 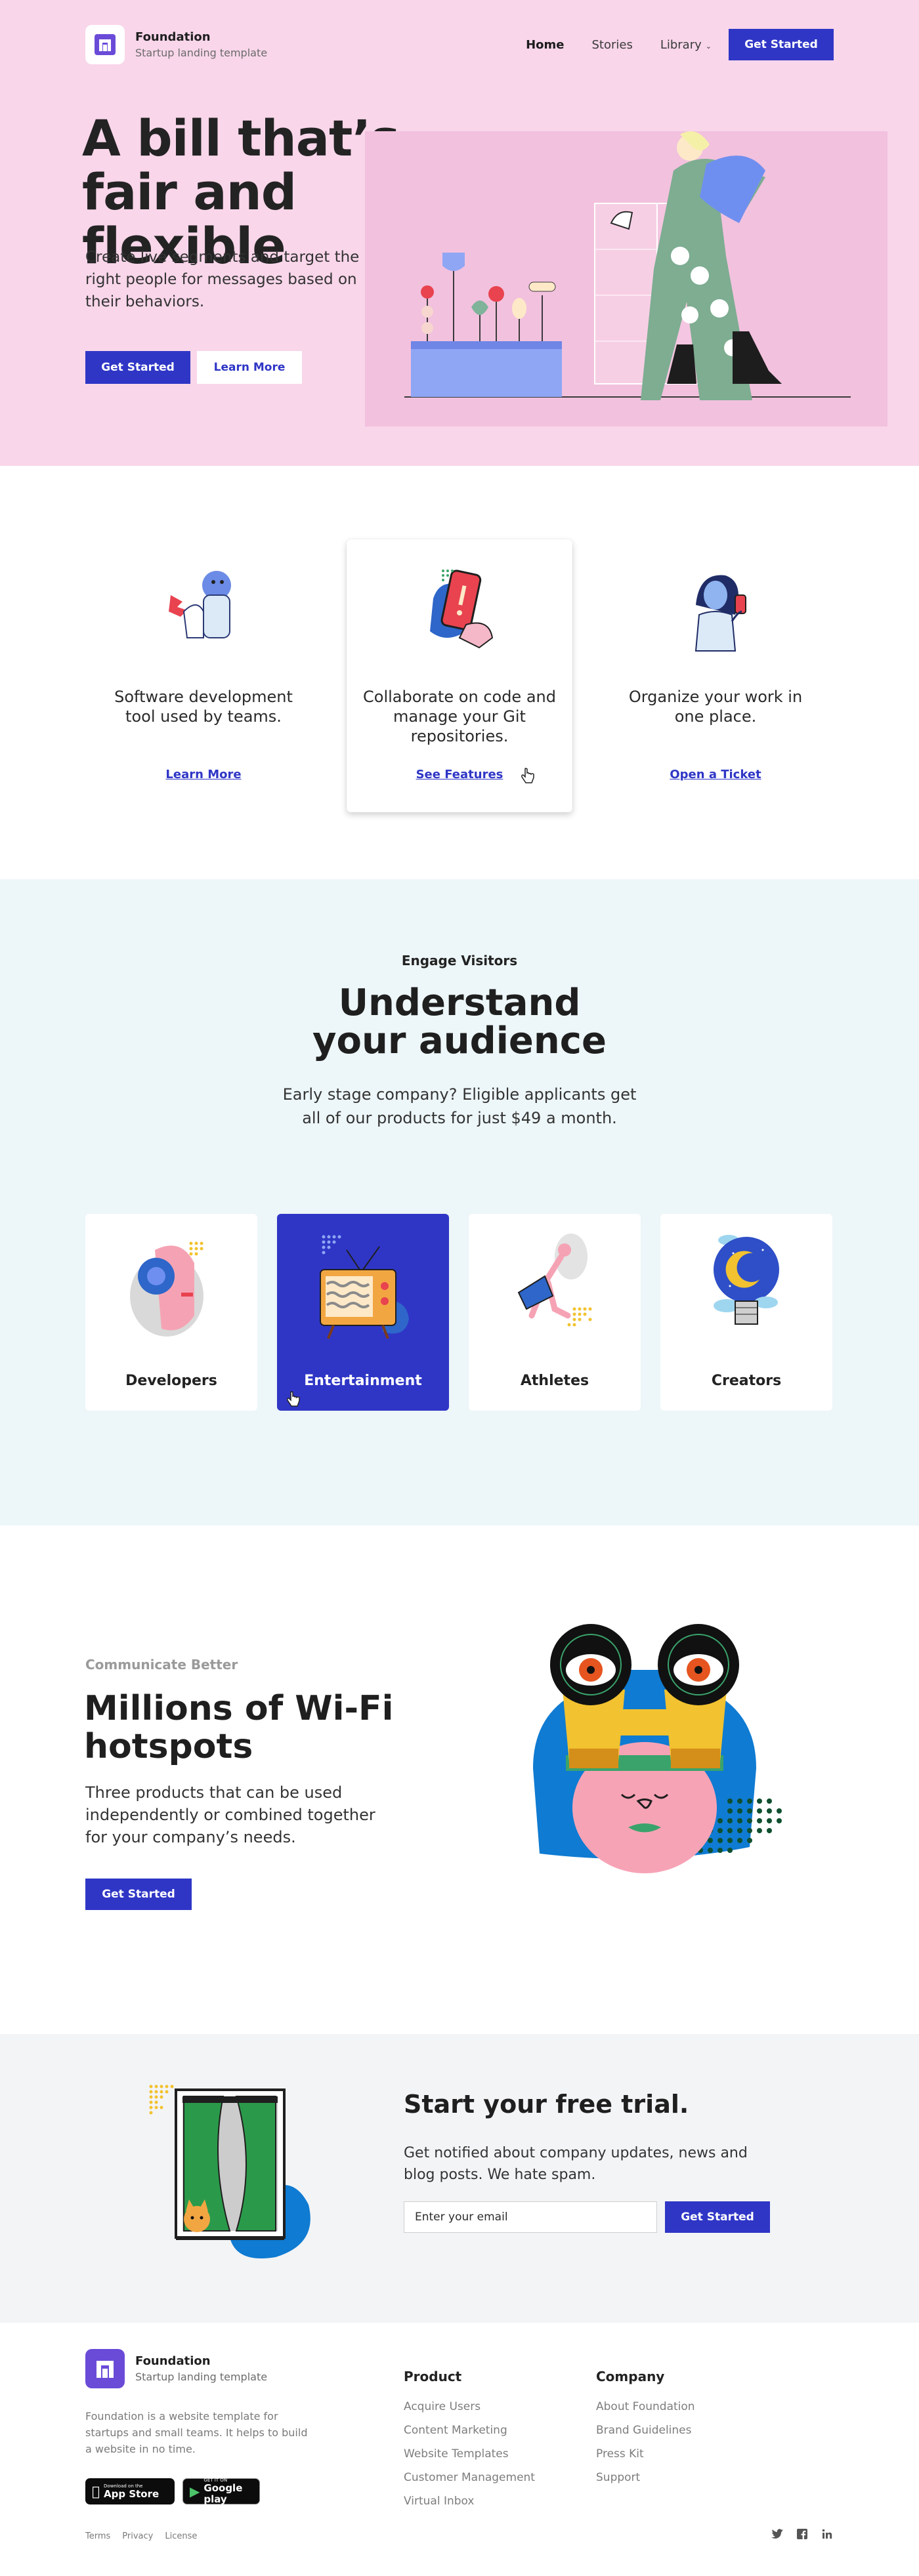 I want to click on footer-brand: Foundation Startup landing template, so click(x=176, y=2368).